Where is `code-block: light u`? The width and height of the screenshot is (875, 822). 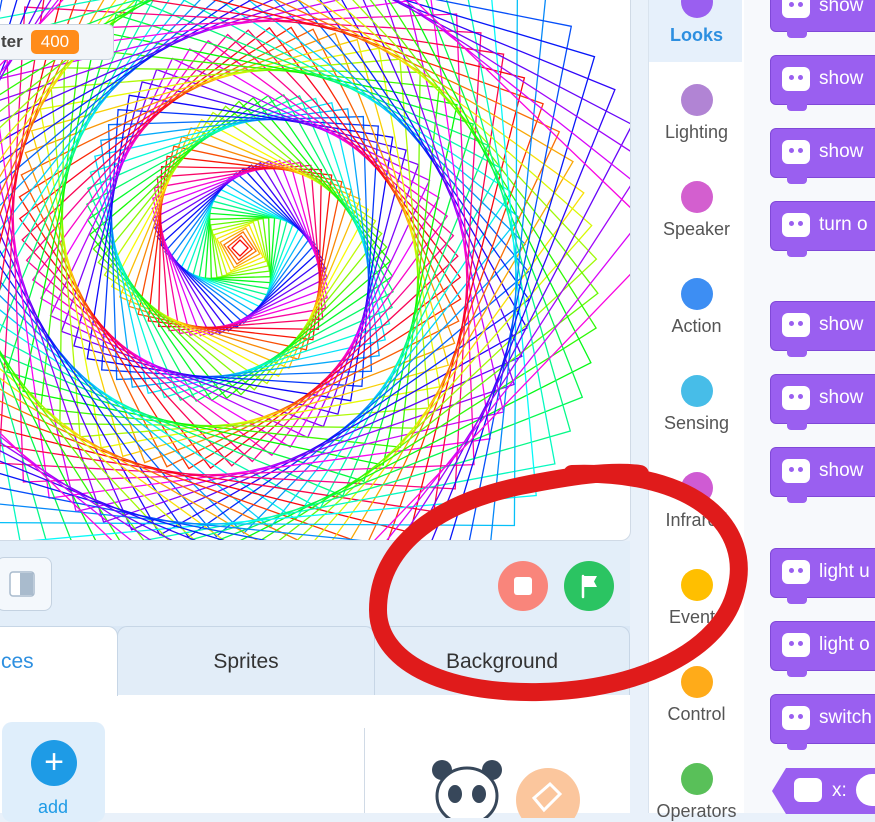 code-block: light u is located at coordinates (822, 576).